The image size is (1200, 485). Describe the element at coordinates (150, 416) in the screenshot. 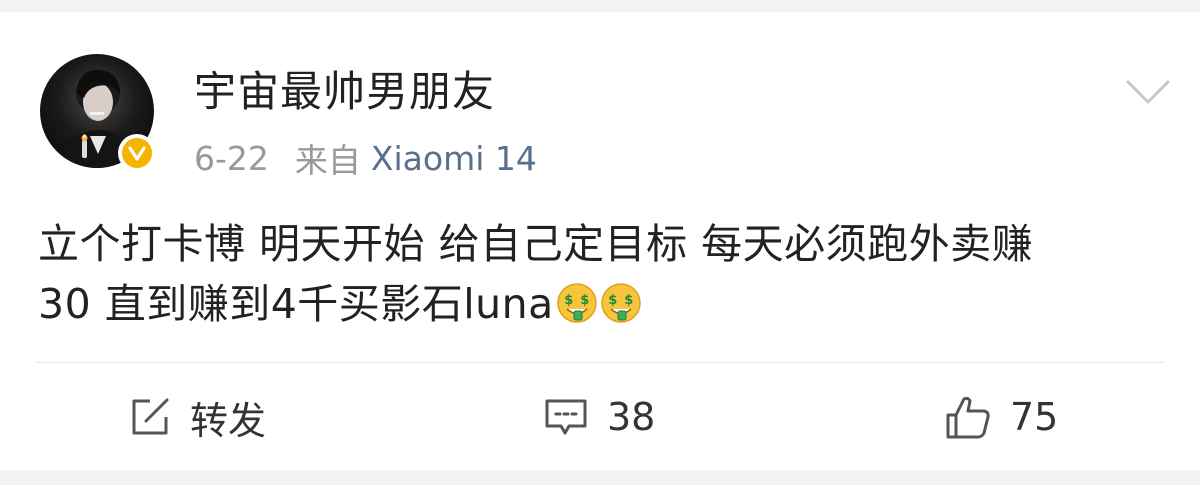

I see `repost-icon` at that location.